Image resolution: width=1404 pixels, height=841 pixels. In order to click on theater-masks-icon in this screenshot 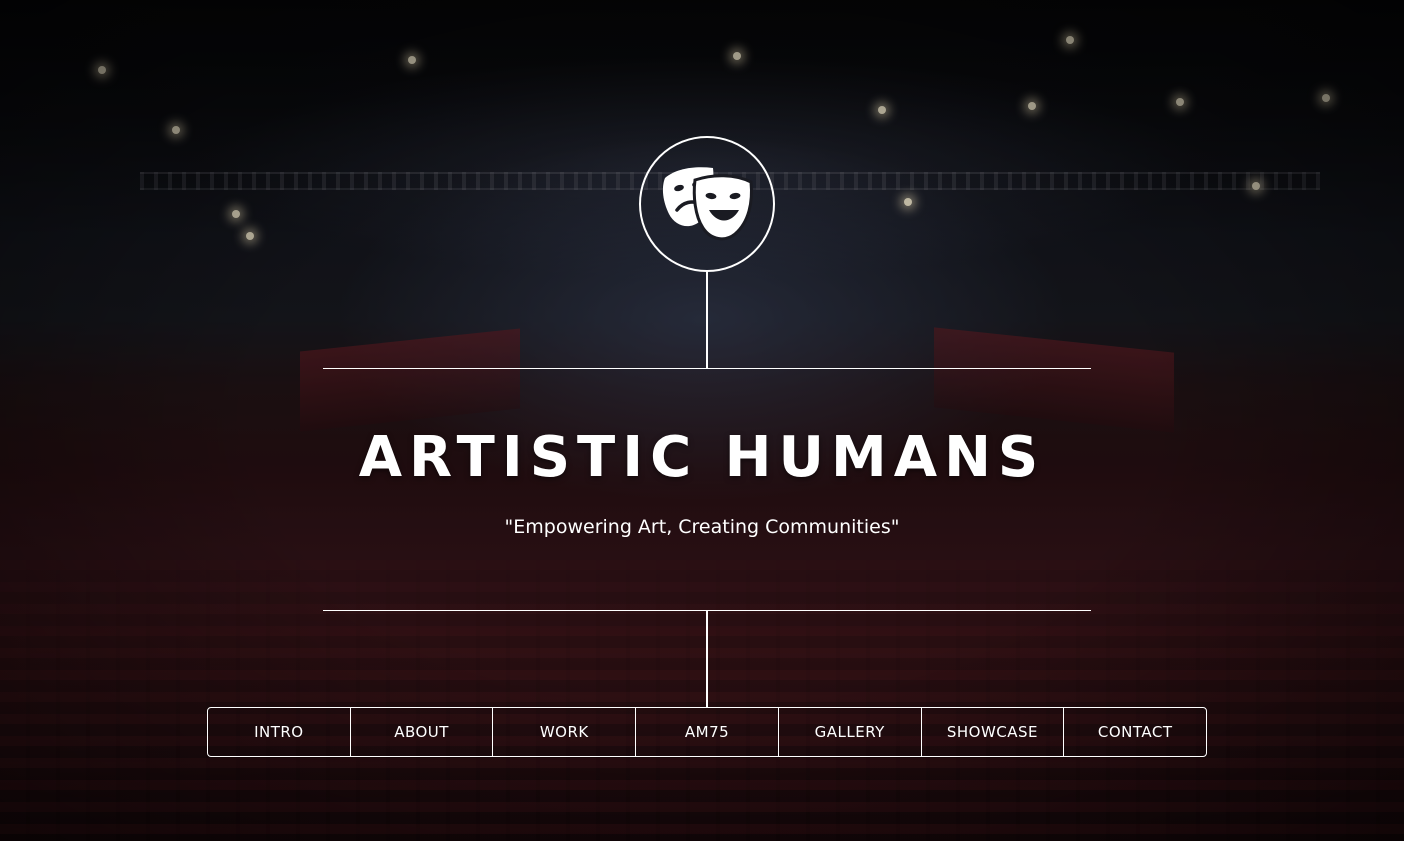, I will do `click(707, 204)`.